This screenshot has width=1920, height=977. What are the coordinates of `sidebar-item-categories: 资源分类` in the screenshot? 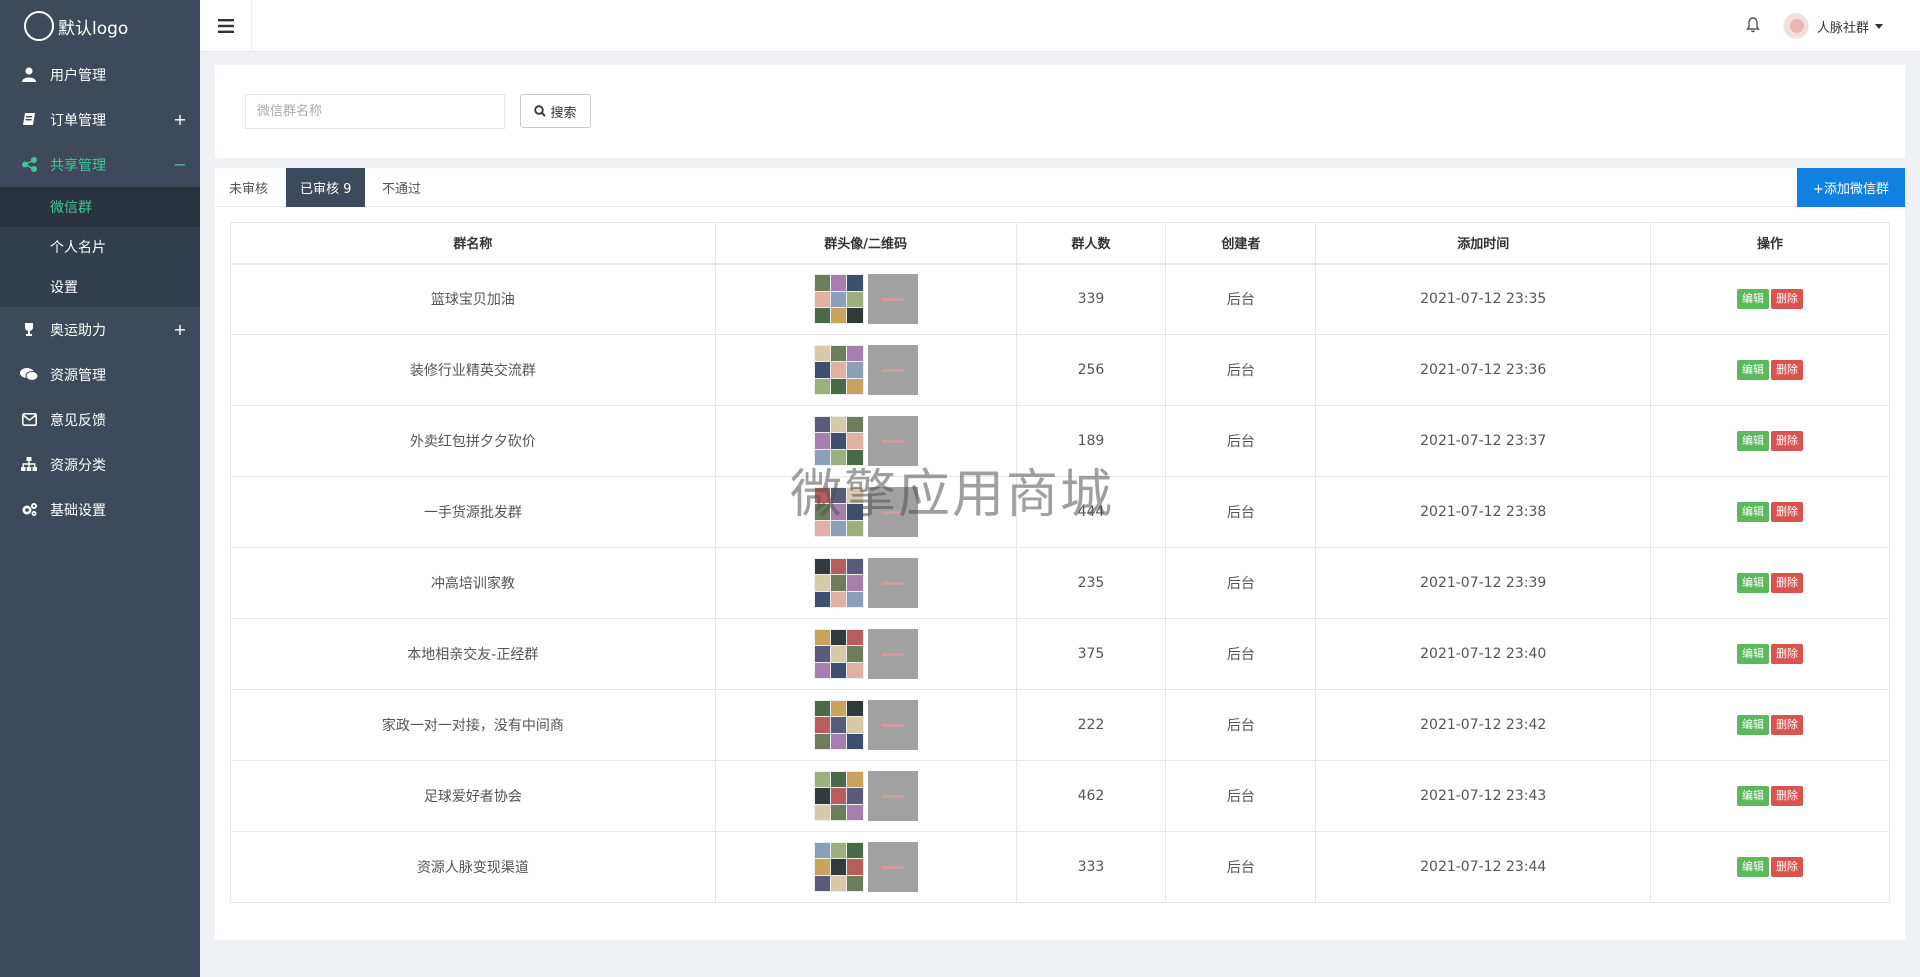 It's located at (100, 464).